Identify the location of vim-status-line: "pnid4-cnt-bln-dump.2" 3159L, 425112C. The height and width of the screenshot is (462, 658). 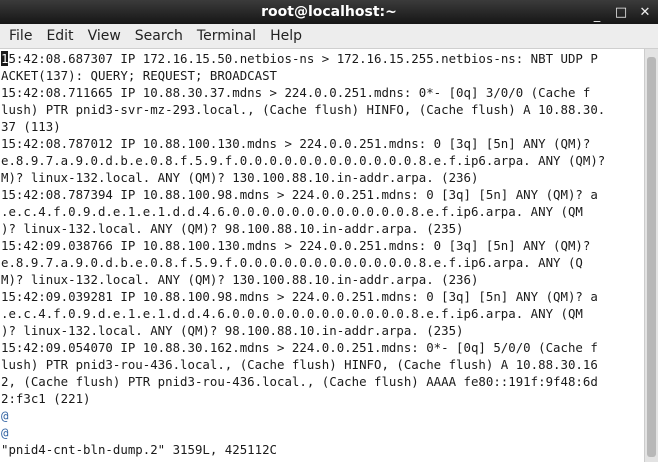
(139, 449).